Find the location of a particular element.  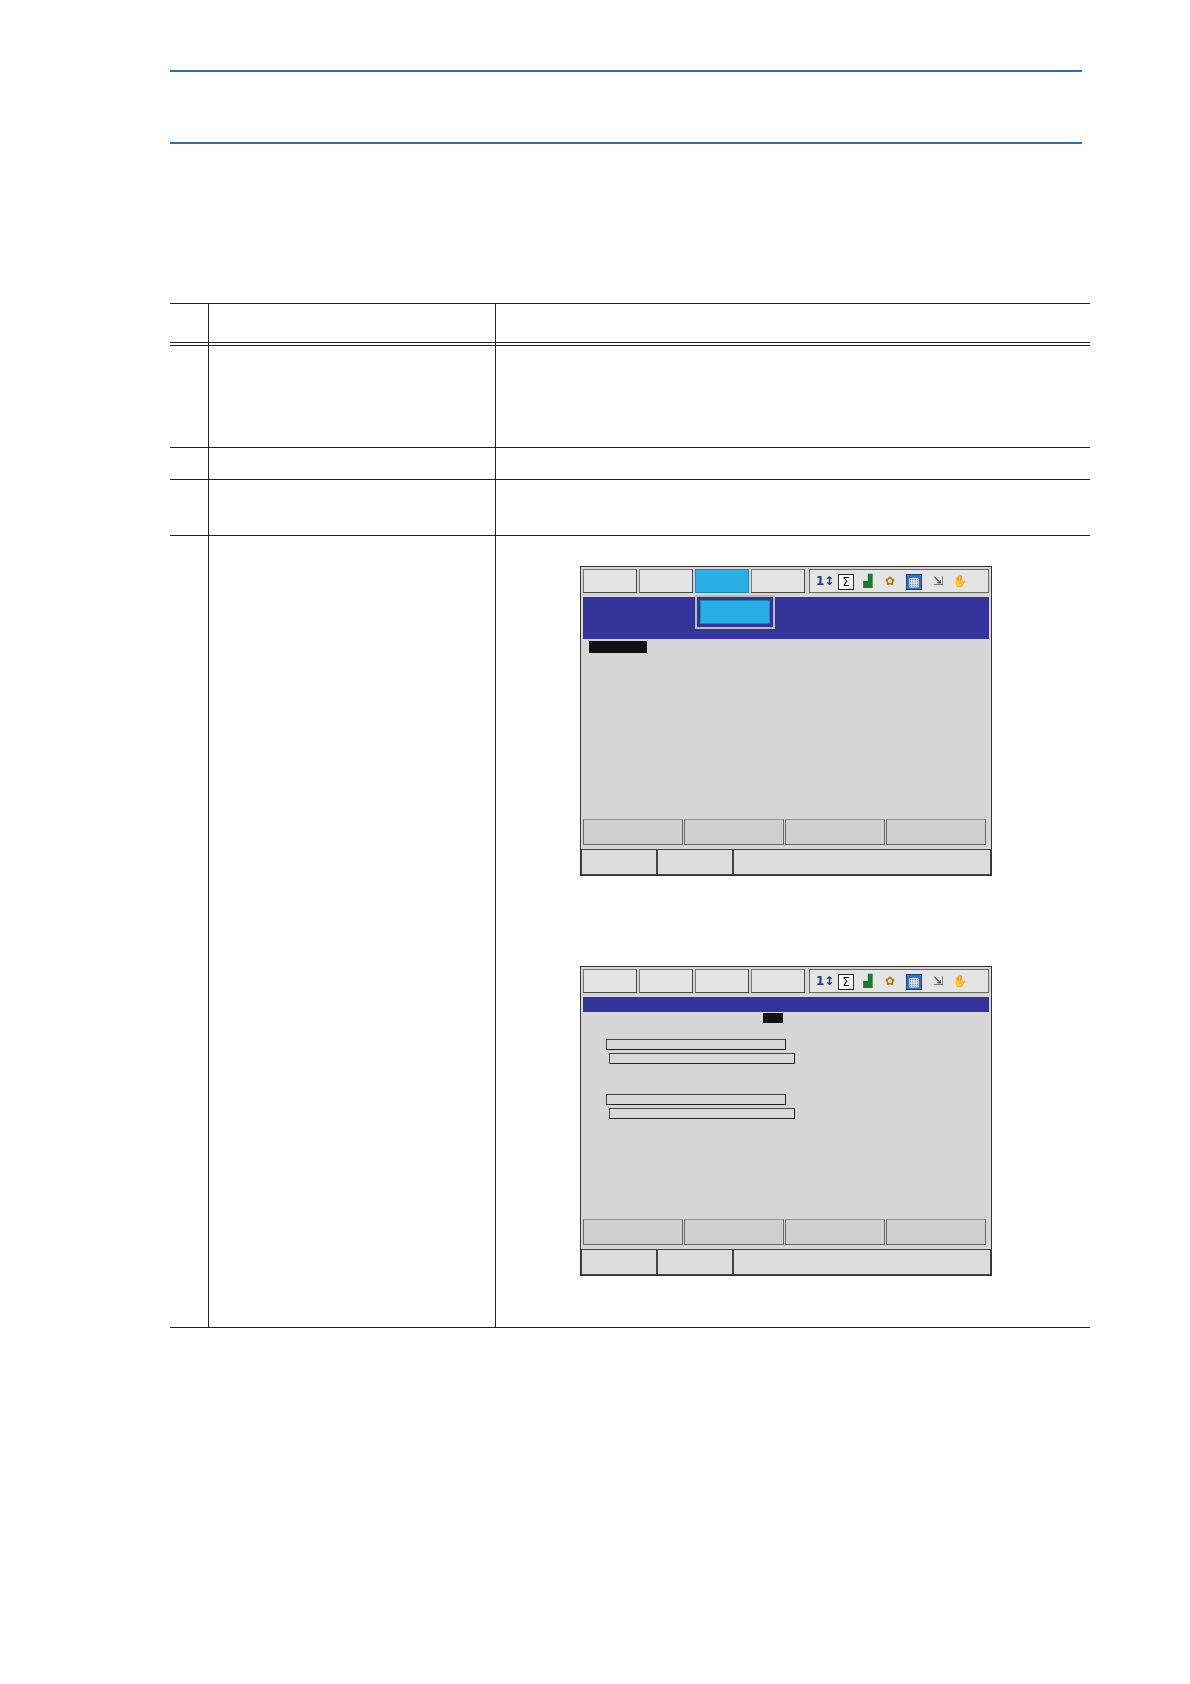

intro-text is located at coordinates (626, 230).